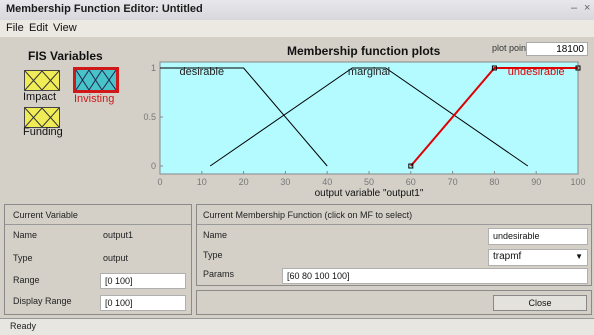 Image resolution: width=594 pixels, height=335 pixels. Describe the element at coordinates (536, 182) in the screenshot. I see `x-tick-label: 90` at that location.